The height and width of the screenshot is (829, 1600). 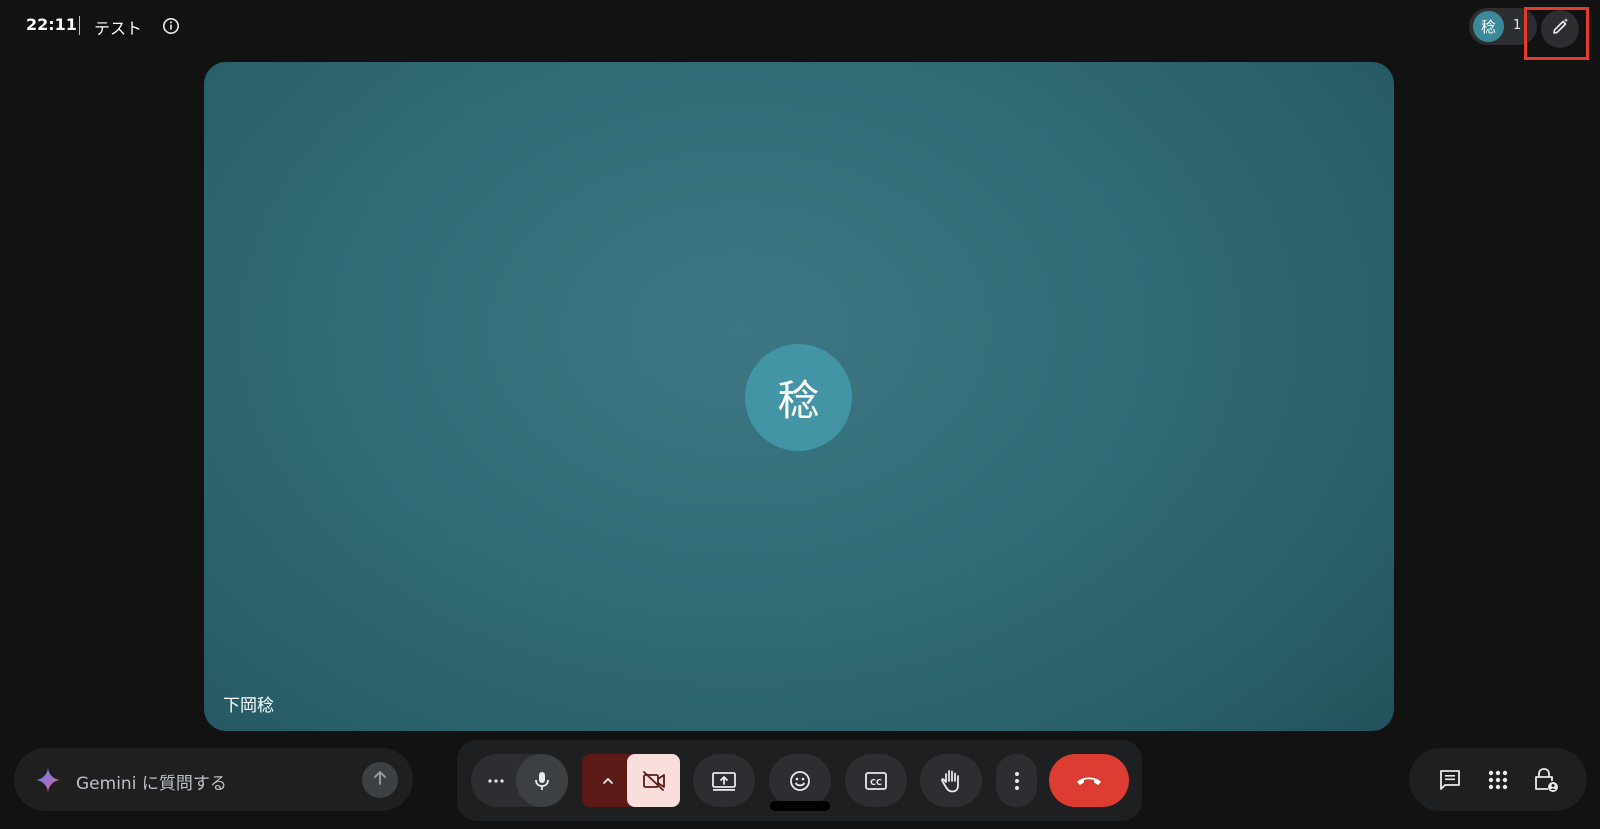 I want to click on activities-button, so click(x=1498, y=780).